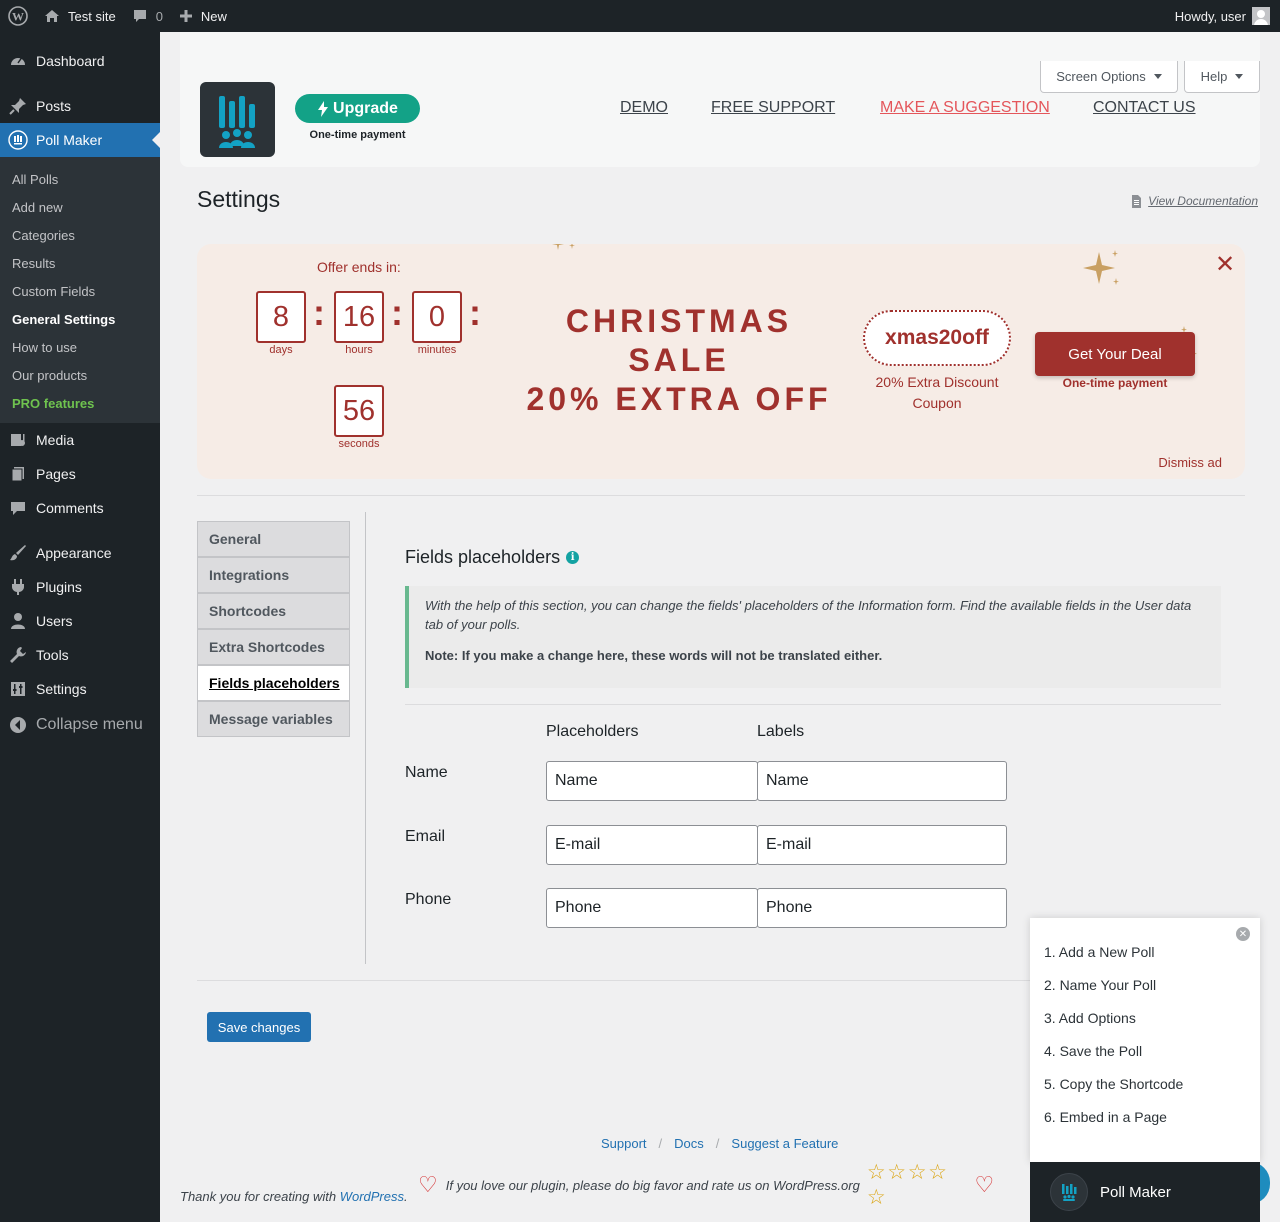 Image resolution: width=1280 pixels, height=1222 pixels. I want to click on menu-settings: Settings, so click(80, 689).